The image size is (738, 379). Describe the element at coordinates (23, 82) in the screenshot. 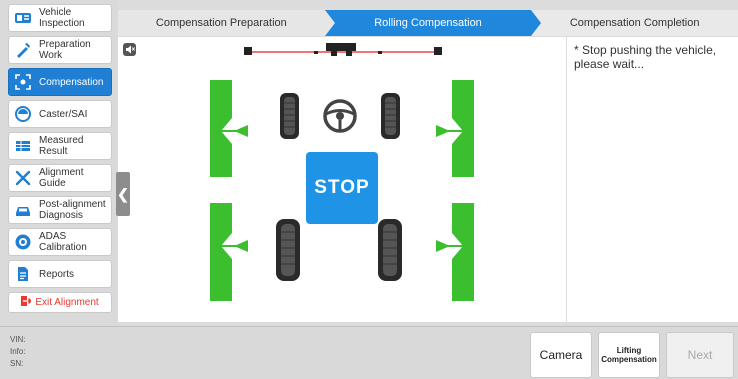

I see `compensation-icon` at that location.